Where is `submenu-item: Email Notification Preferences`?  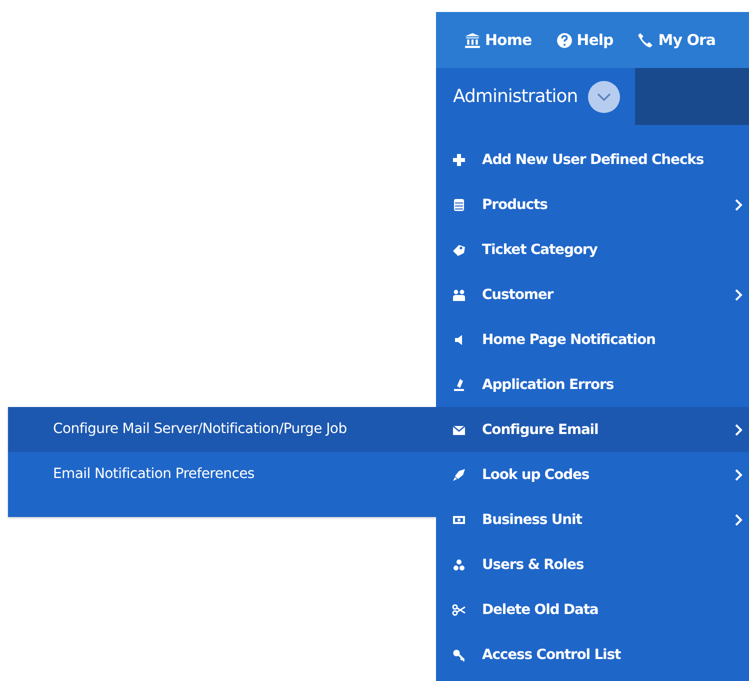 submenu-item: Email Notification Preferences is located at coordinates (222, 474).